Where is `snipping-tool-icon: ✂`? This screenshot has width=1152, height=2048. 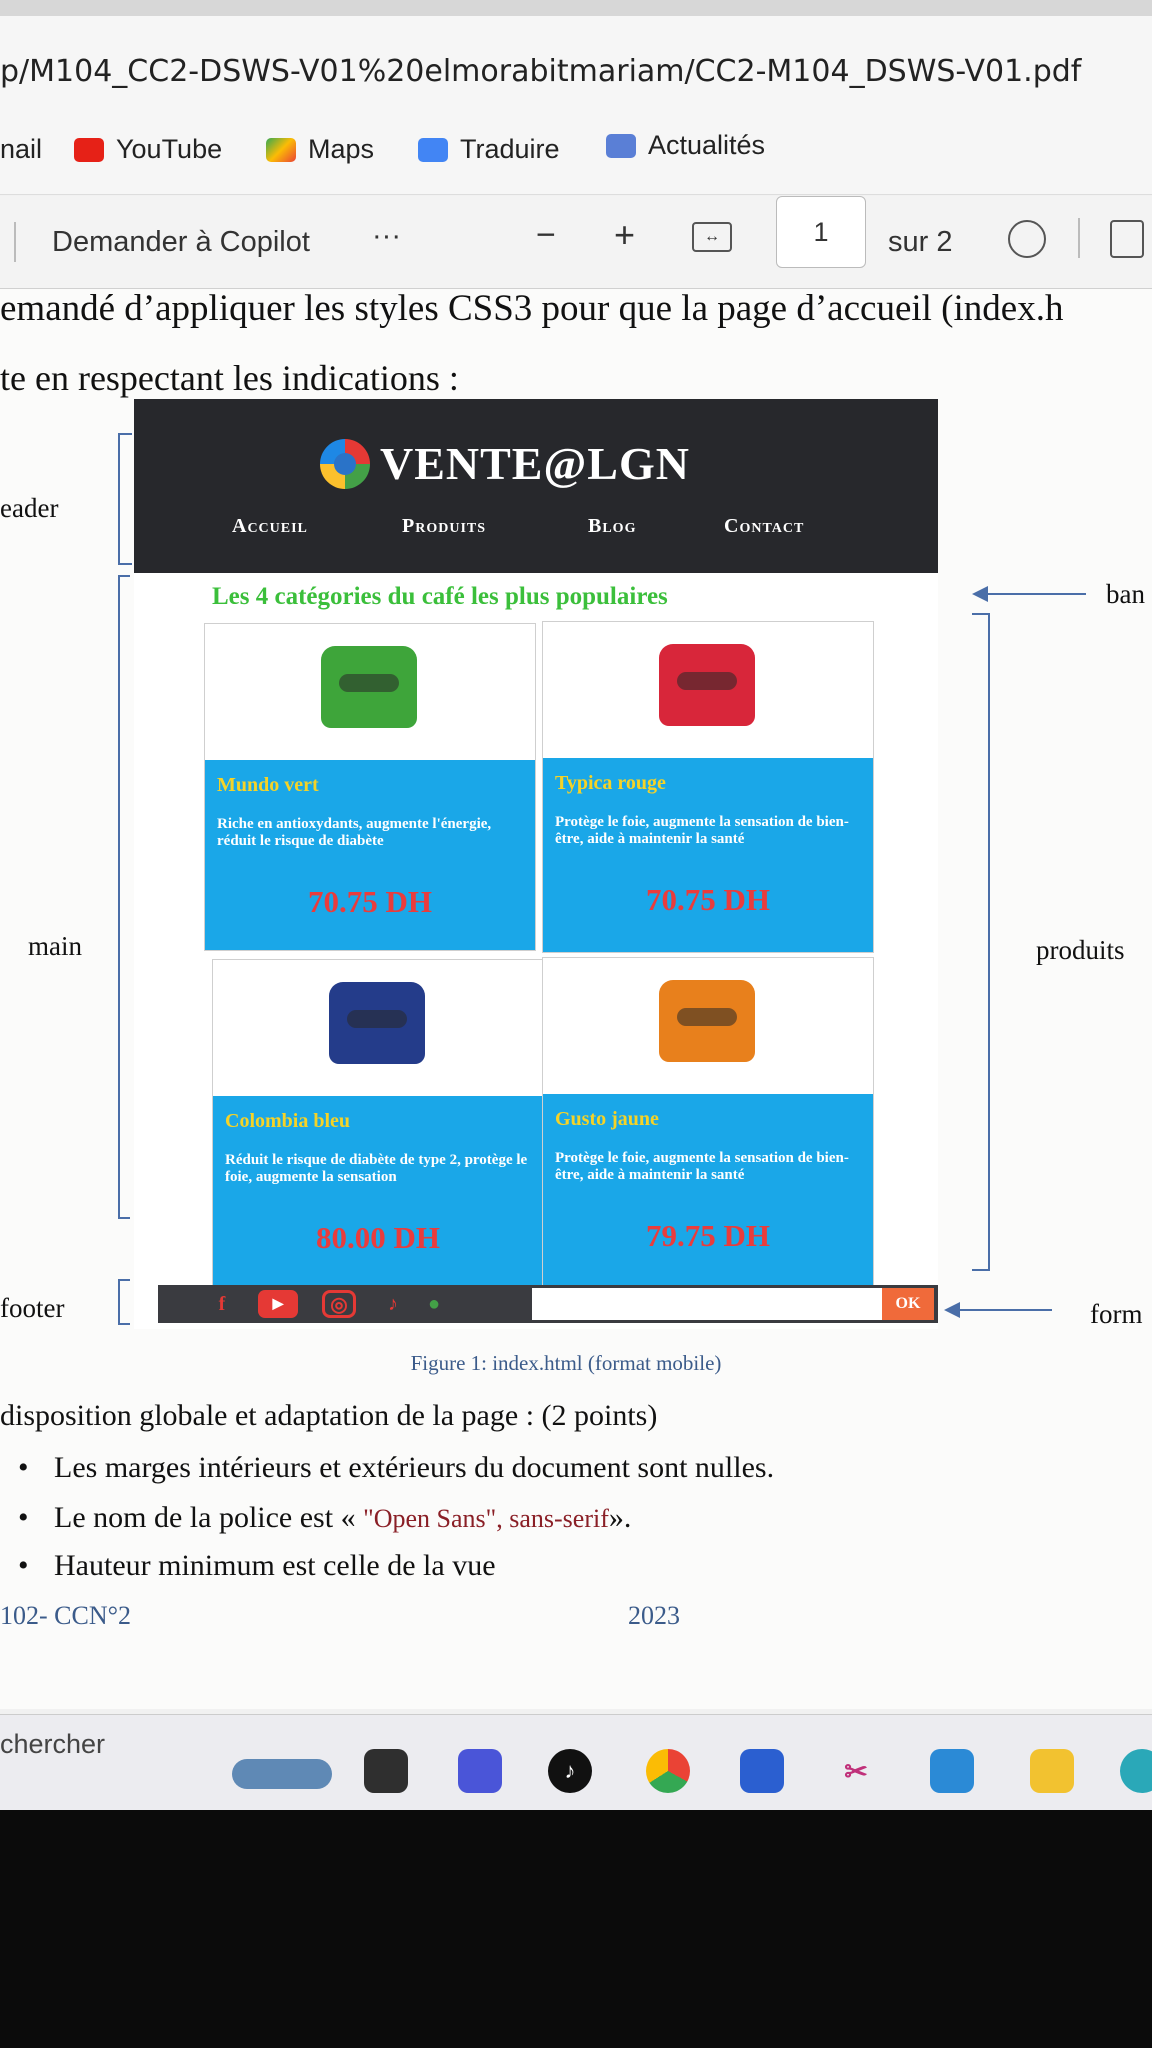
snipping-tool-icon: ✂ is located at coordinates (856, 1771).